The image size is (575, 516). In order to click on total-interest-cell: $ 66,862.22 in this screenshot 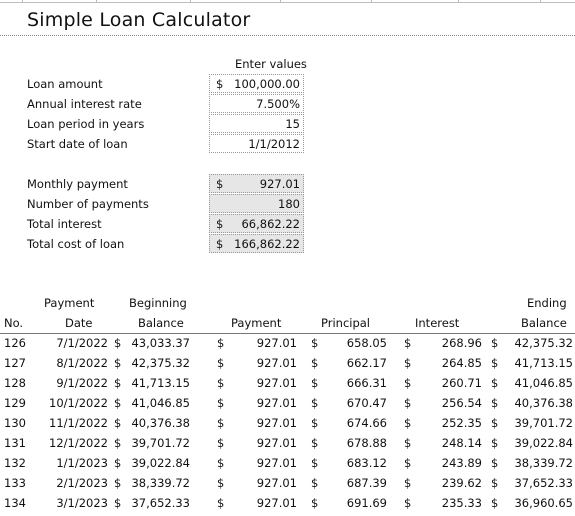, I will do `click(256, 223)`.